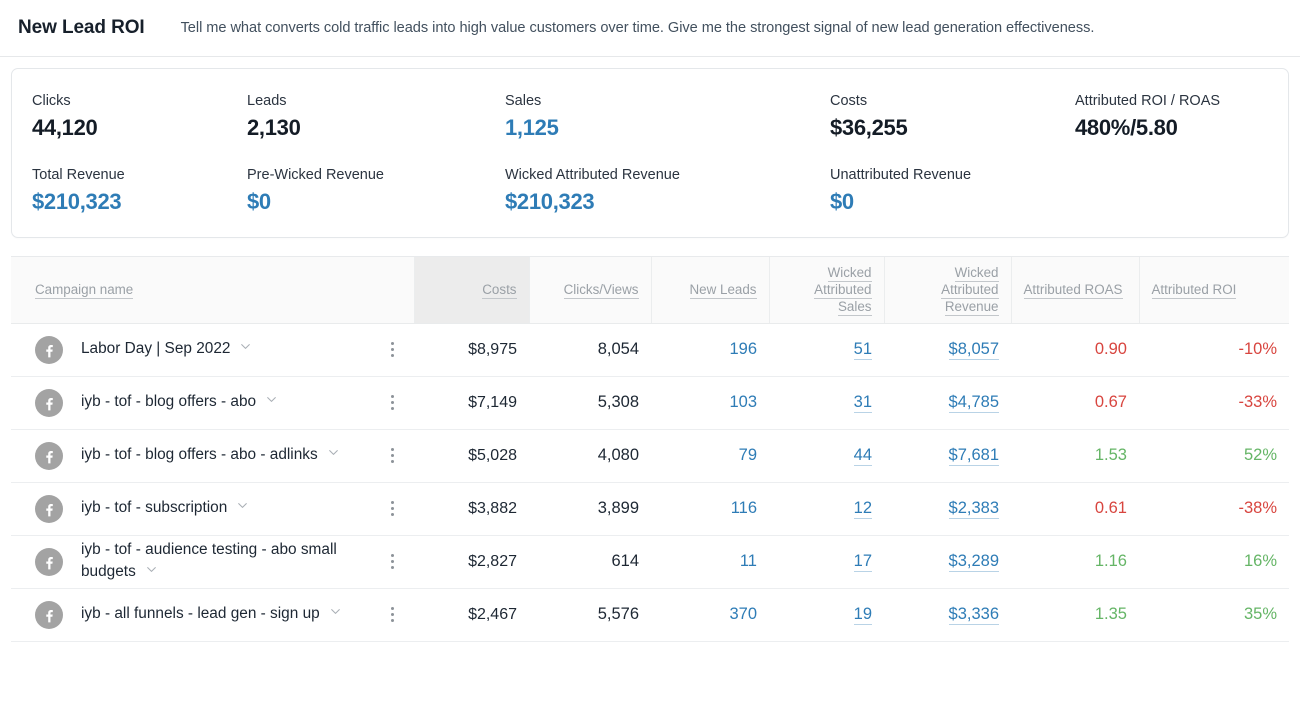 This screenshot has height=703, width=1300. Describe the element at coordinates (826, 561) in the screenshot. I see `cell-wicked-attributed-sales: 17` at that location.